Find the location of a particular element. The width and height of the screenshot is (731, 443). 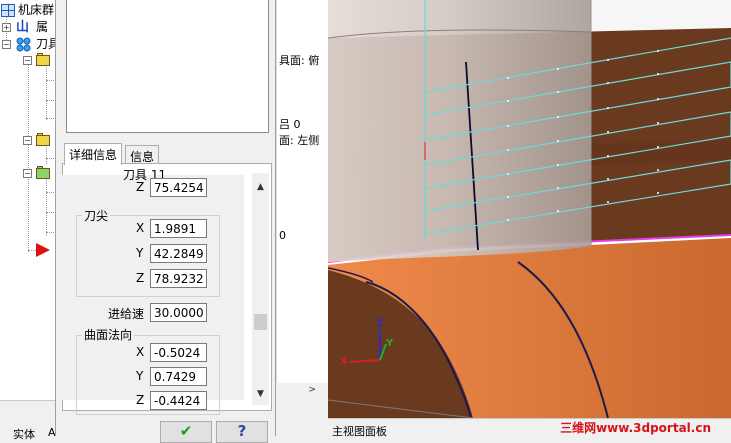

normal-x-label: X is located at coordinates (140, 352).